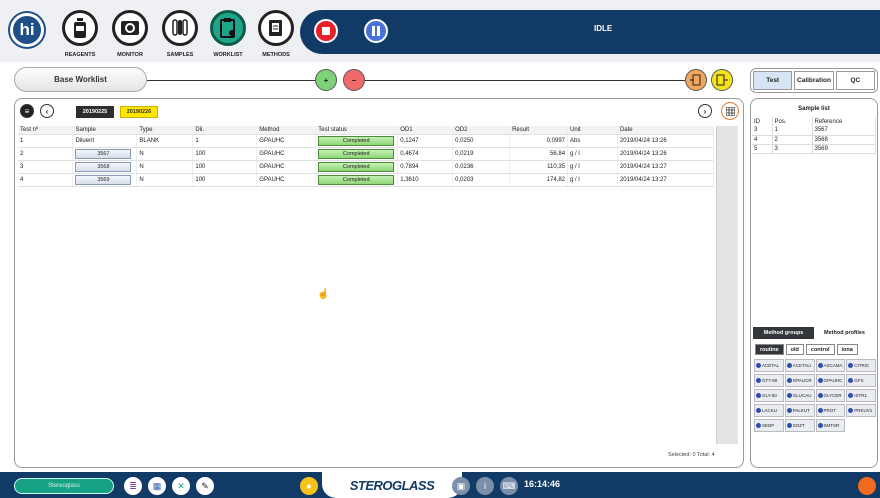 The height and width of the screenshot is (498, 880). I want to click on divider, so click(231, 80).